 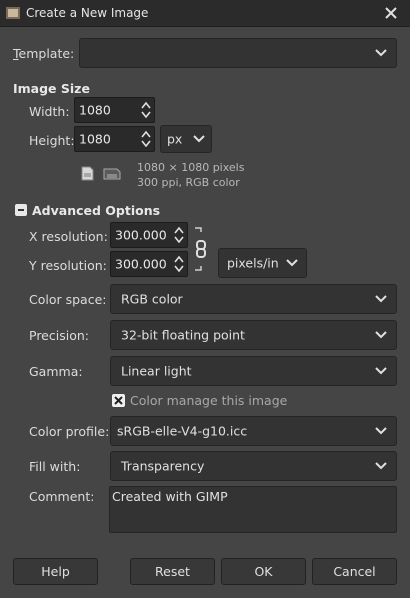 I want to click on reset-button: Reset, so click(x=172, y=571).